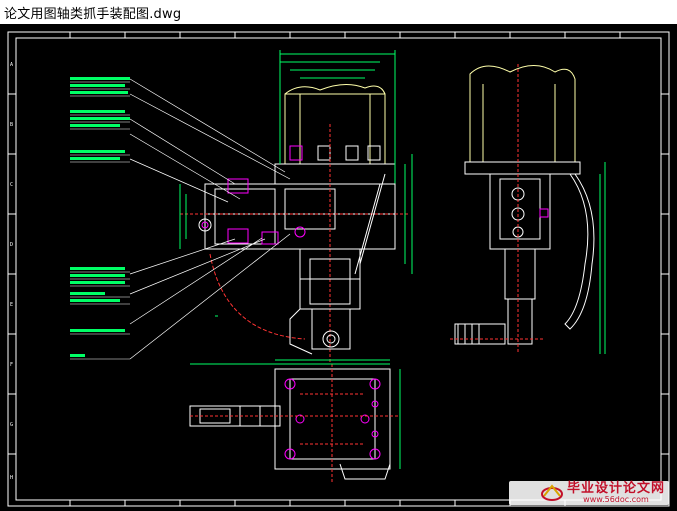 This screenshot has width=677, height=511. What do you see at coordinates (11, 271) in the screenshot?
I see `zone-labels: A B C D E F G H` at bounding box center [11, 271].